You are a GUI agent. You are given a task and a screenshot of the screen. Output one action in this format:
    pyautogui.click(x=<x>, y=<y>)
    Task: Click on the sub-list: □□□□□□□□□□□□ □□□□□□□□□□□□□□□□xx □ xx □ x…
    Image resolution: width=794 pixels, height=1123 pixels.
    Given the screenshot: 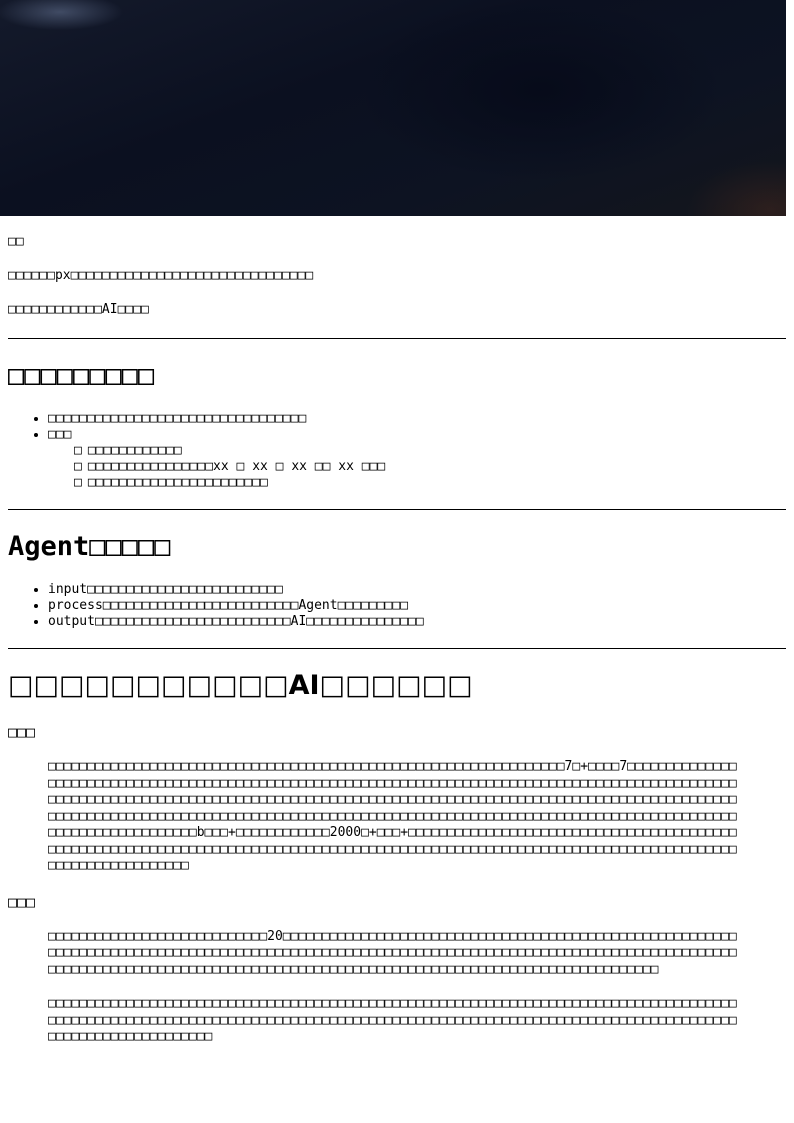 What is the action you would take?
    pyautogui.click(x=417, y=467)
    